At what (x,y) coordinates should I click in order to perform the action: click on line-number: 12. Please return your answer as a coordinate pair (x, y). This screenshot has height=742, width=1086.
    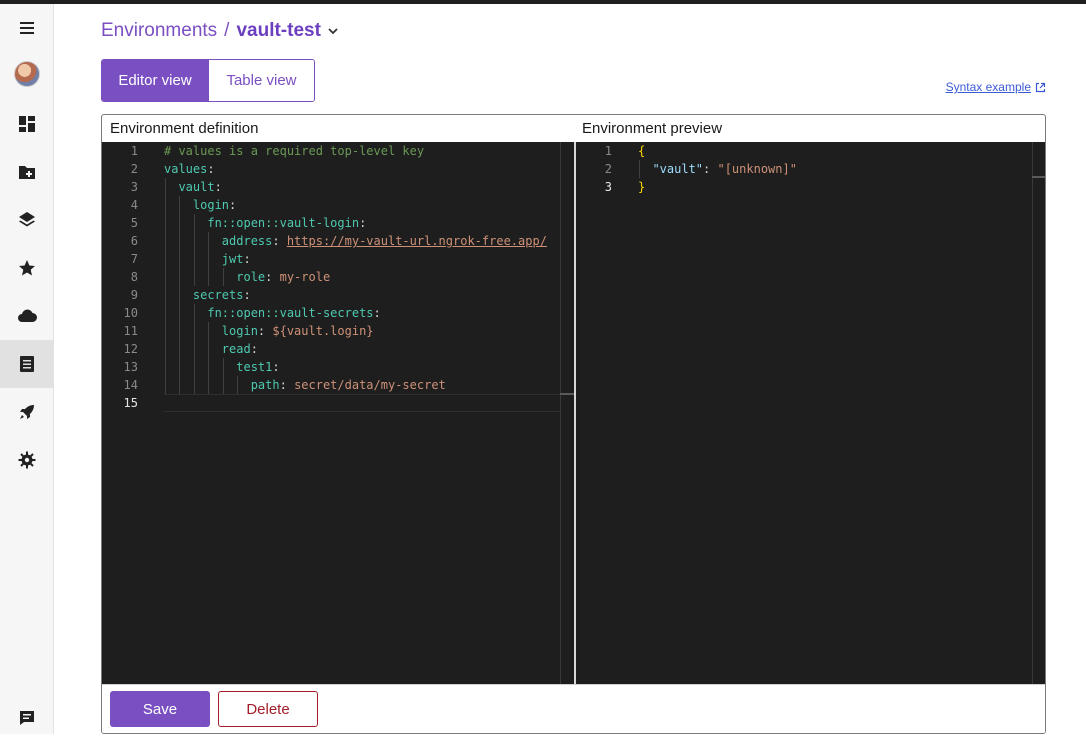
    Looking at the image, I should click on (130, 349).